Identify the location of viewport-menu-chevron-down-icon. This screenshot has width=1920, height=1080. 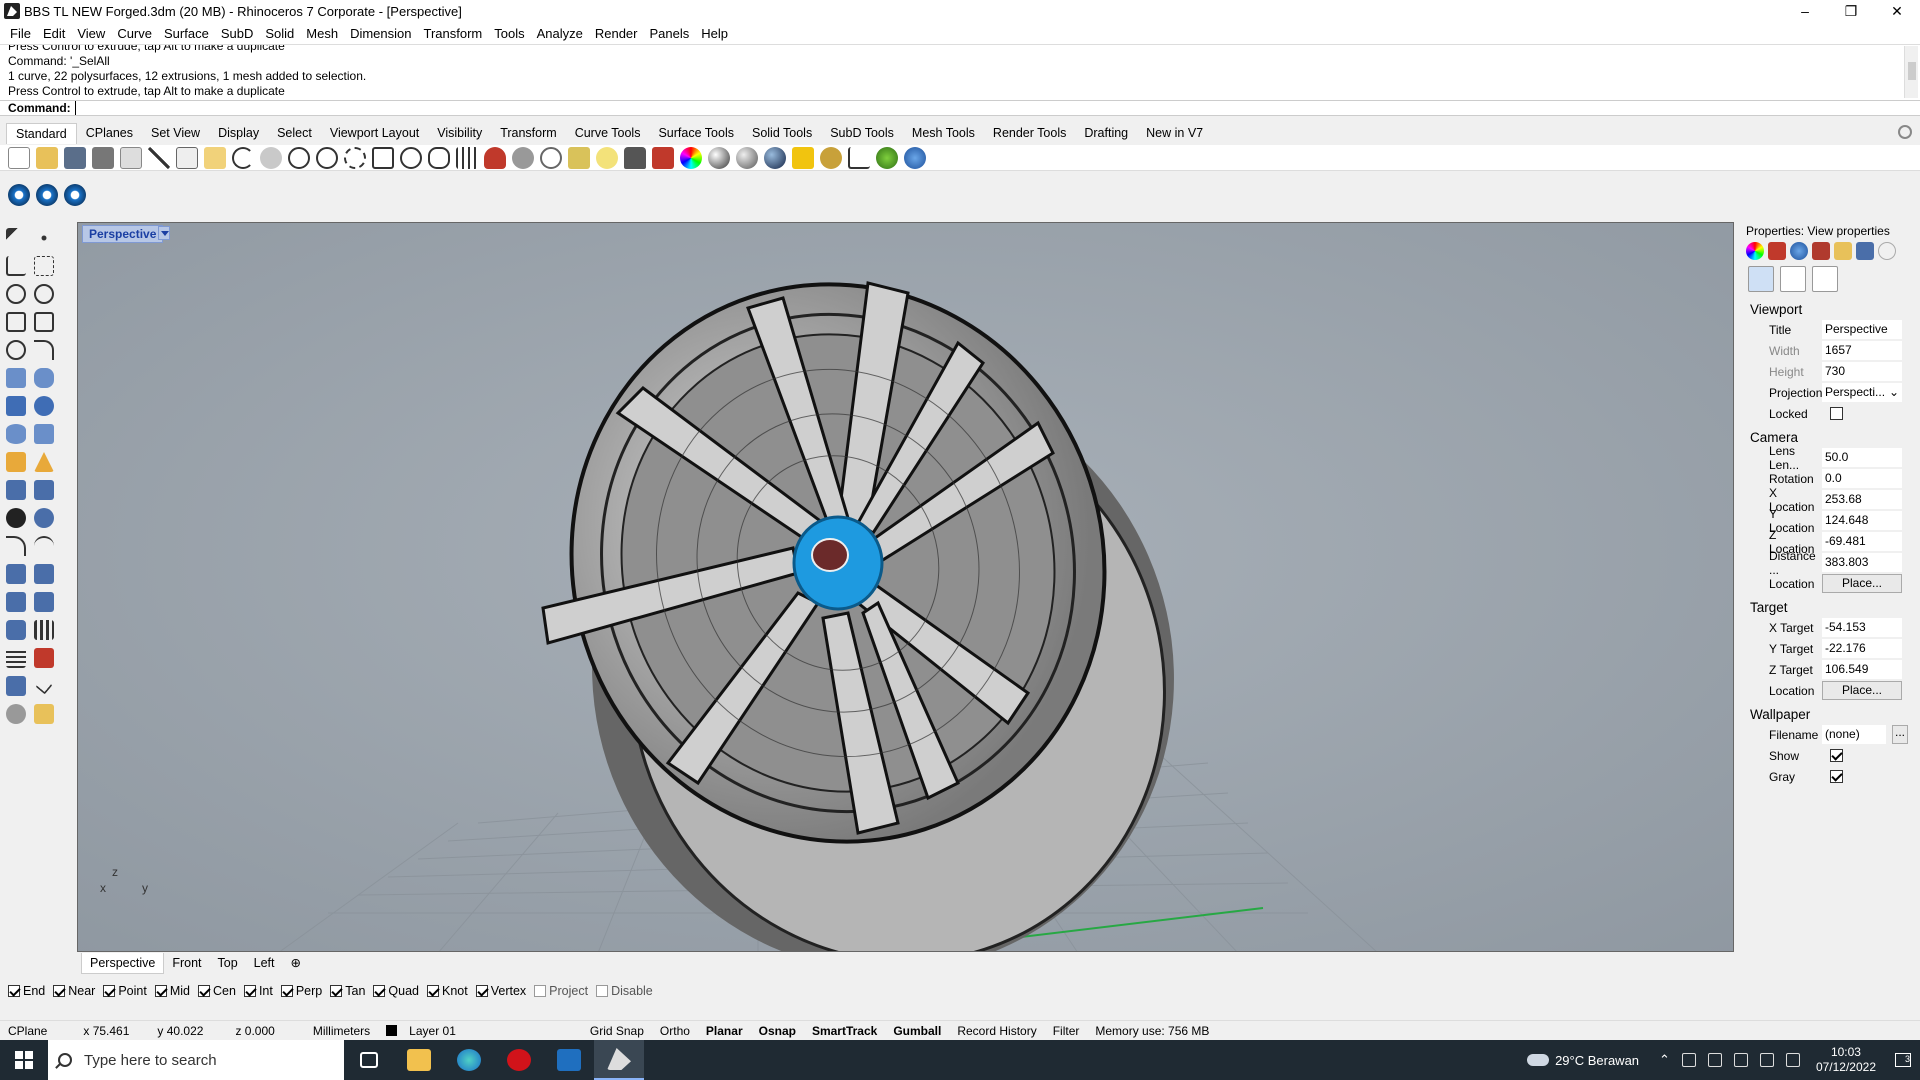
(164, 233).